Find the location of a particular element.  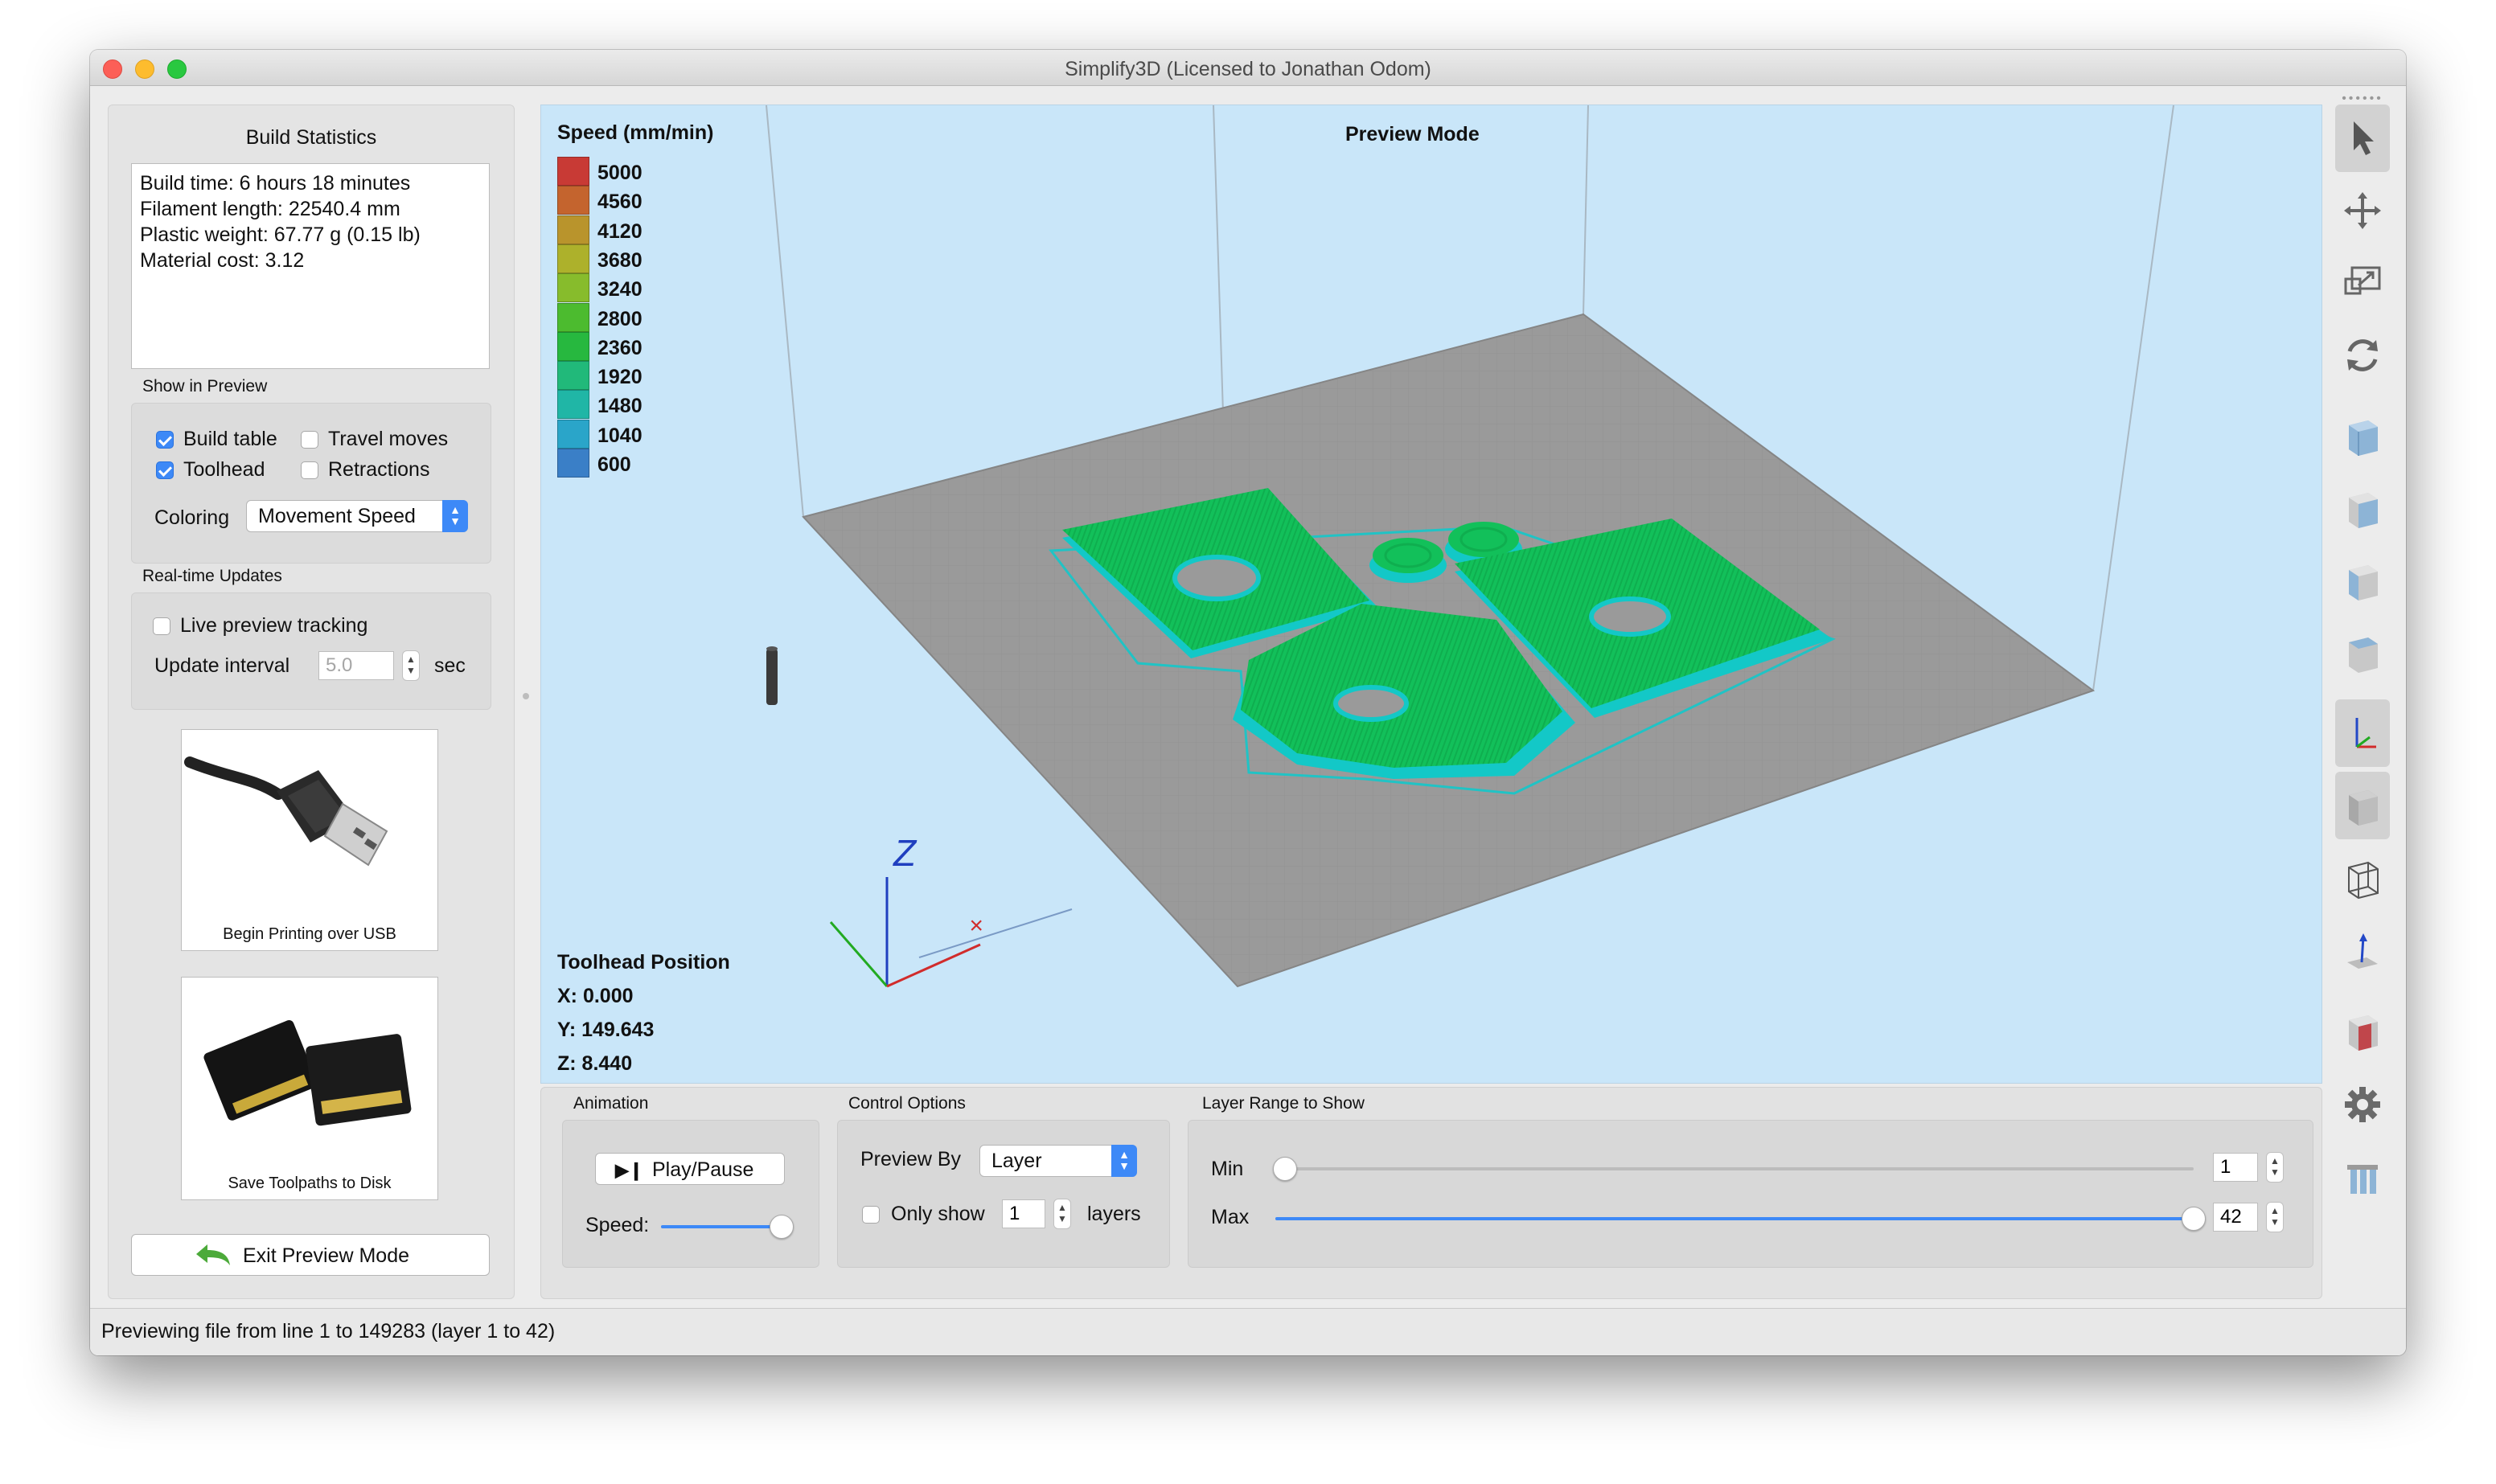

layer-range-group: Min 1 ▲ ▼ Max 42 ▲ ▼ is located at coordinates (1750, 1194).